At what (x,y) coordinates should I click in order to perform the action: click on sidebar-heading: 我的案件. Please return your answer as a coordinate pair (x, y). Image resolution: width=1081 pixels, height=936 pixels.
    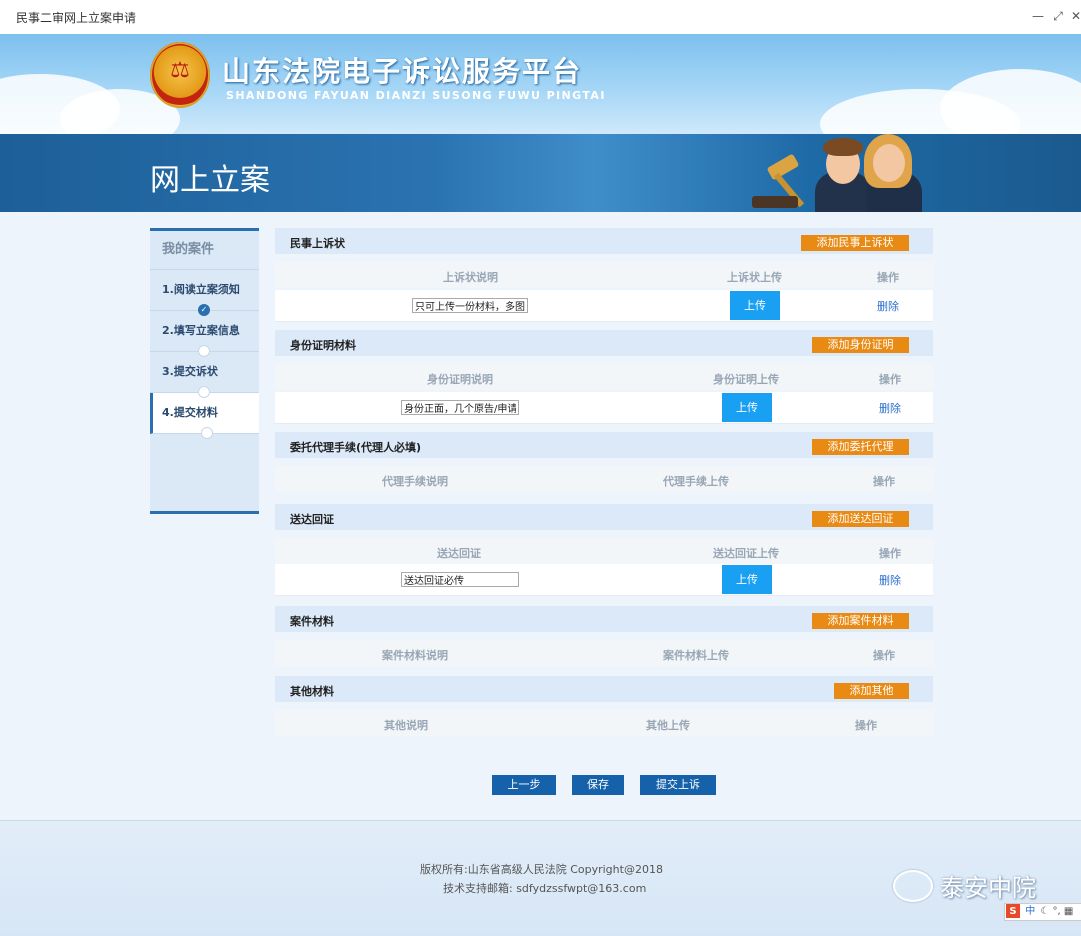
    Looking at the image, I should click on (204, 250).